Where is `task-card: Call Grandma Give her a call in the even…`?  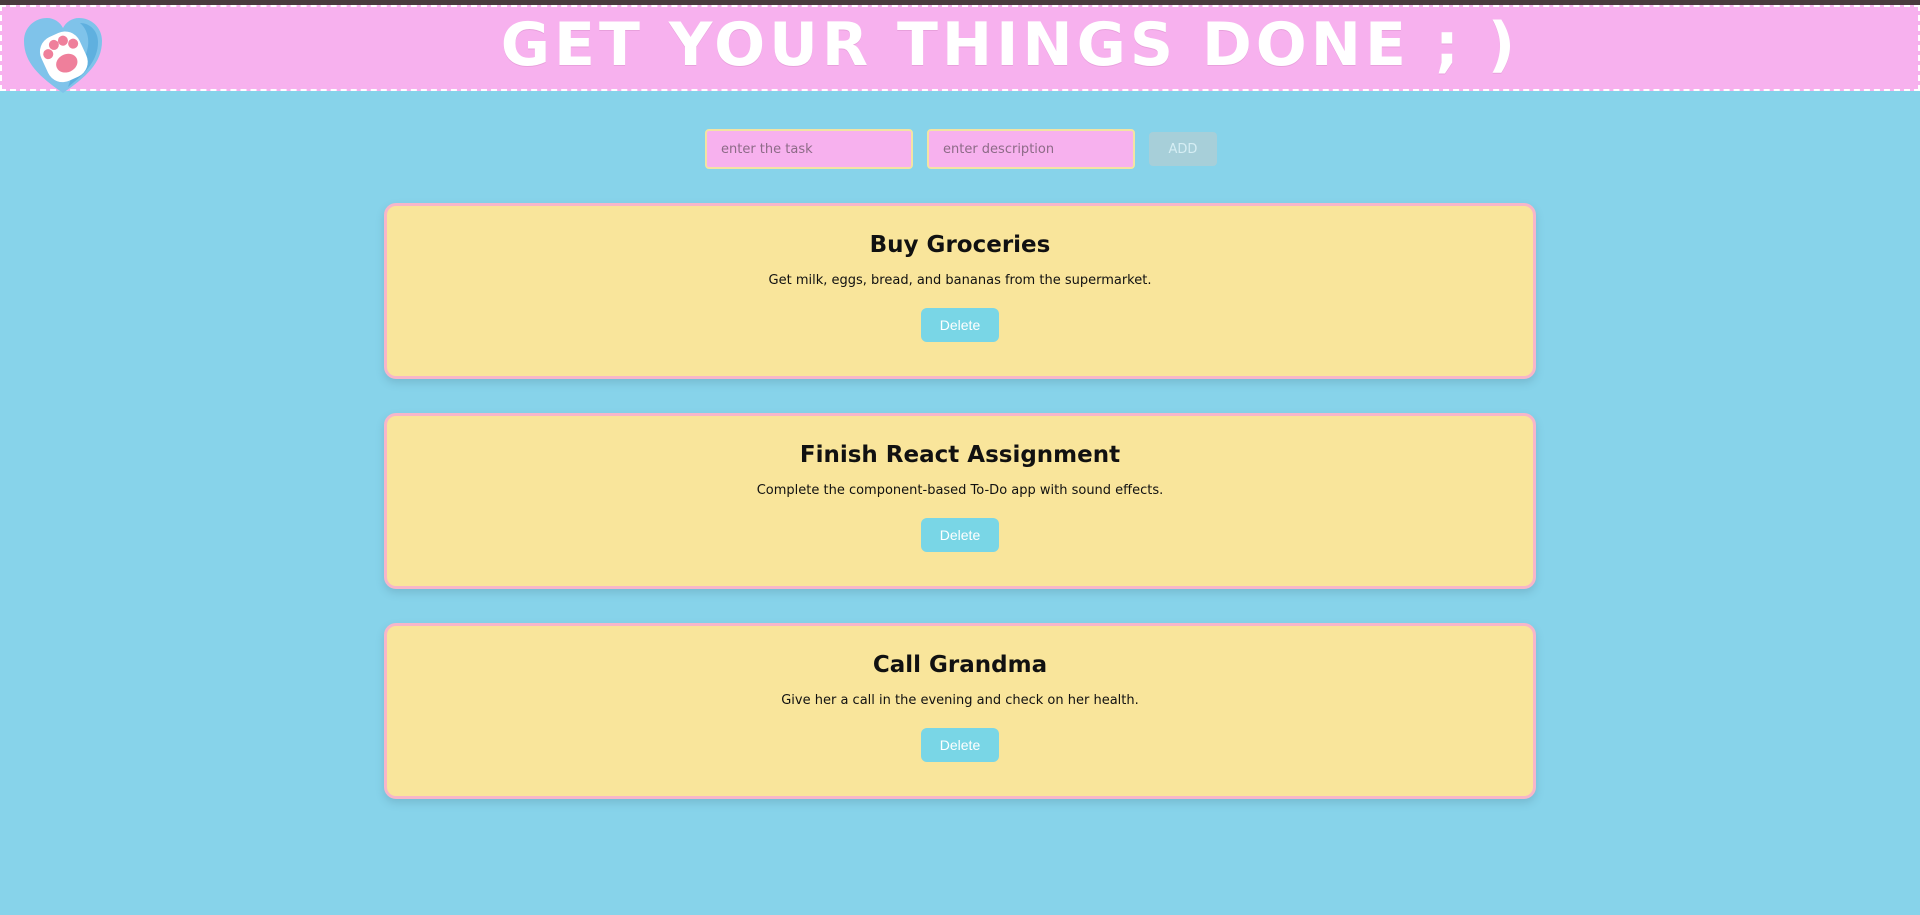 task-card: Call Grandma Give her a call in the even… is located at coordinates (960, 711).